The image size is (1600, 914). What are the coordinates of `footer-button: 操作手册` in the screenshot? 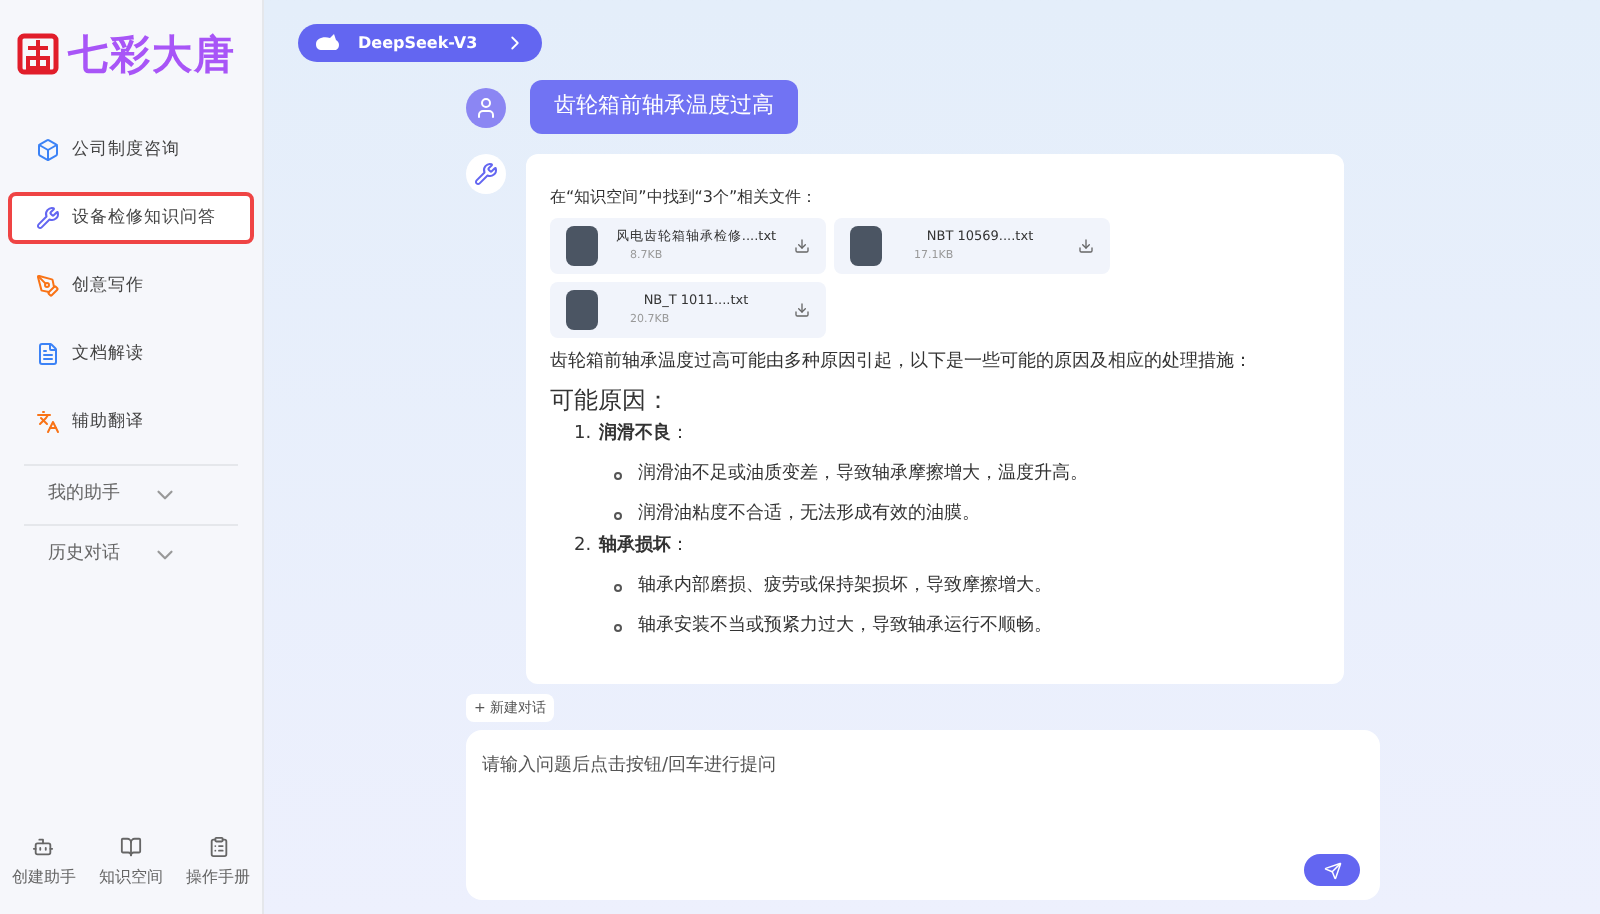 It's located at (218, 863).